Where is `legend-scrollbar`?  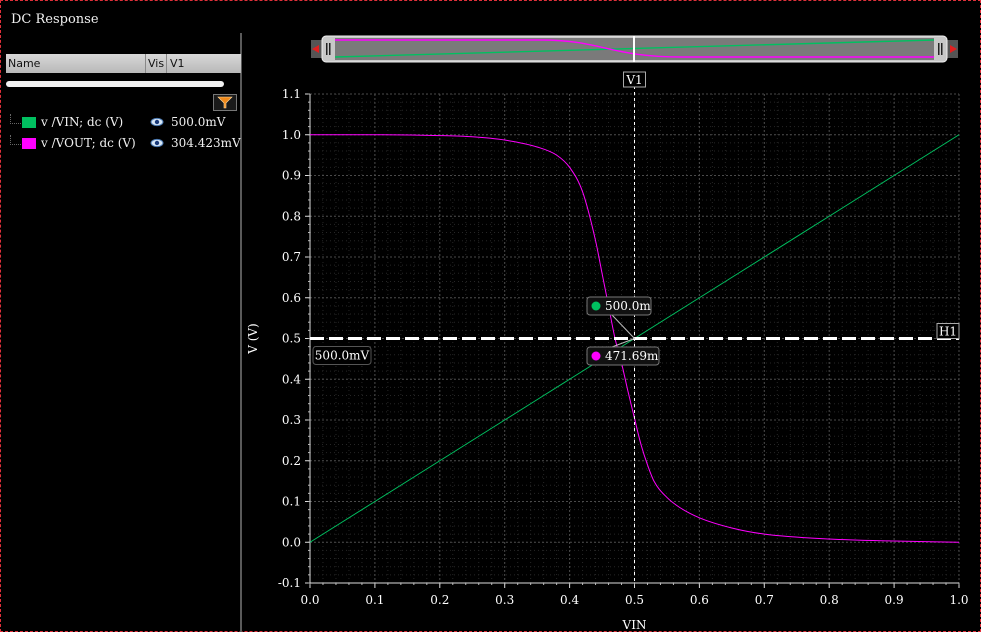
legend-scrollbar is located at coordinates (115, 84).